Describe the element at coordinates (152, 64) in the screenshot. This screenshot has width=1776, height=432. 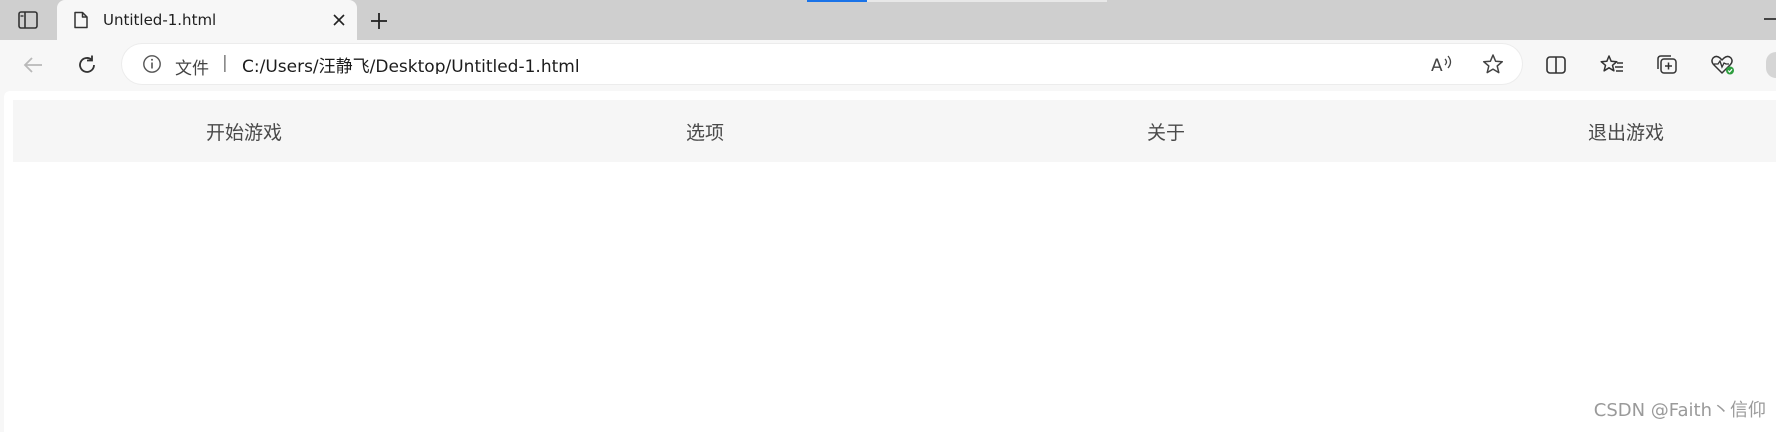
I see `info-icon` at that location.